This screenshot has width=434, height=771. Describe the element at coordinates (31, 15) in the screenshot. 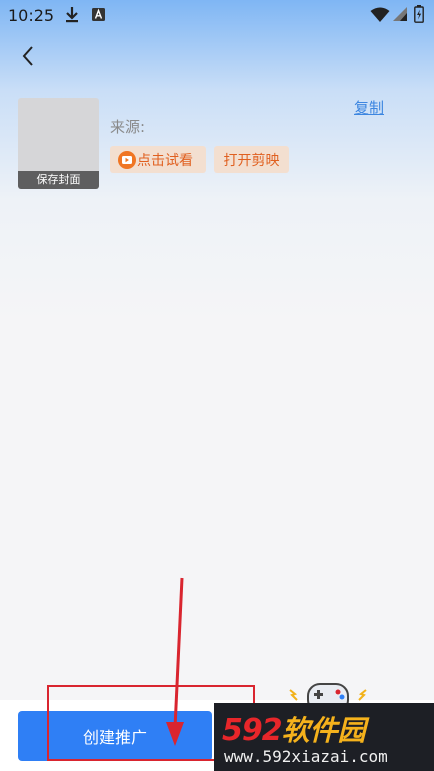

I see `status-time: 10:25` at that location.